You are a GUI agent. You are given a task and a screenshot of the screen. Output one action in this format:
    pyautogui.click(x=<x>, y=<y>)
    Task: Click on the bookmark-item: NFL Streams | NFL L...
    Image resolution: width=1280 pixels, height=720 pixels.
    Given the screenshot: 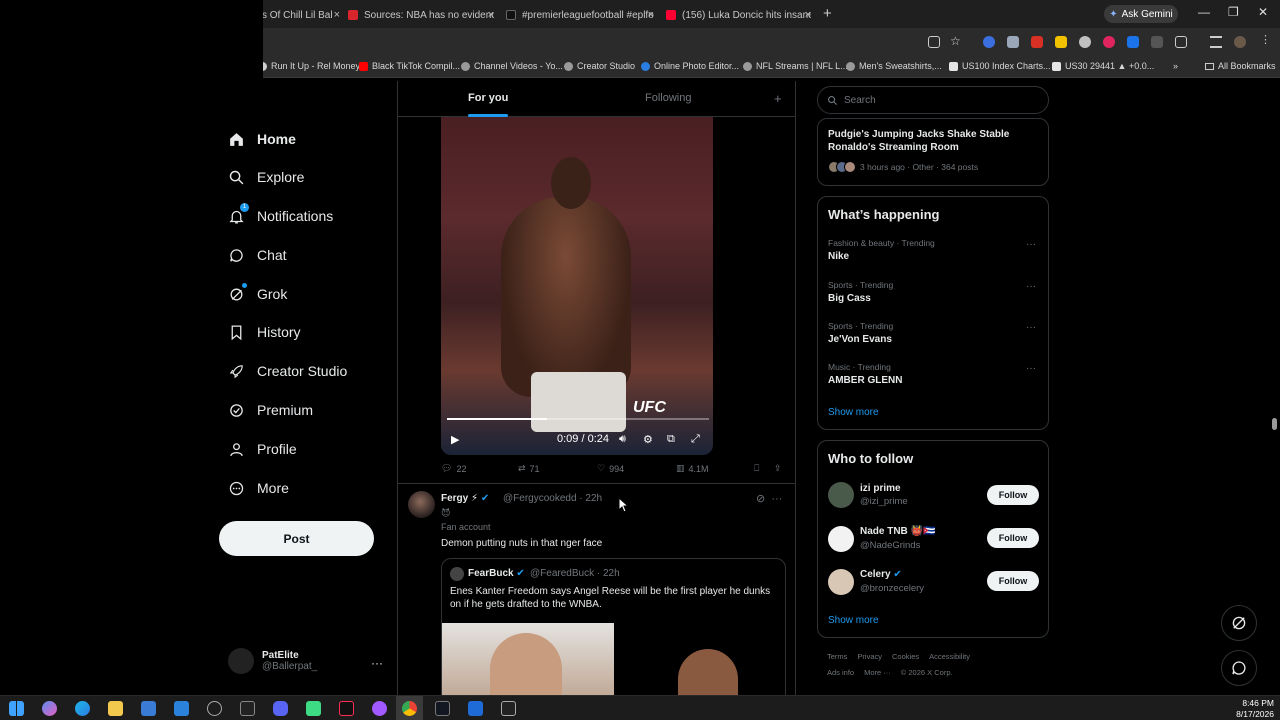 What is the action you would take?
    pyautogui.click(x=795, y=66)
    